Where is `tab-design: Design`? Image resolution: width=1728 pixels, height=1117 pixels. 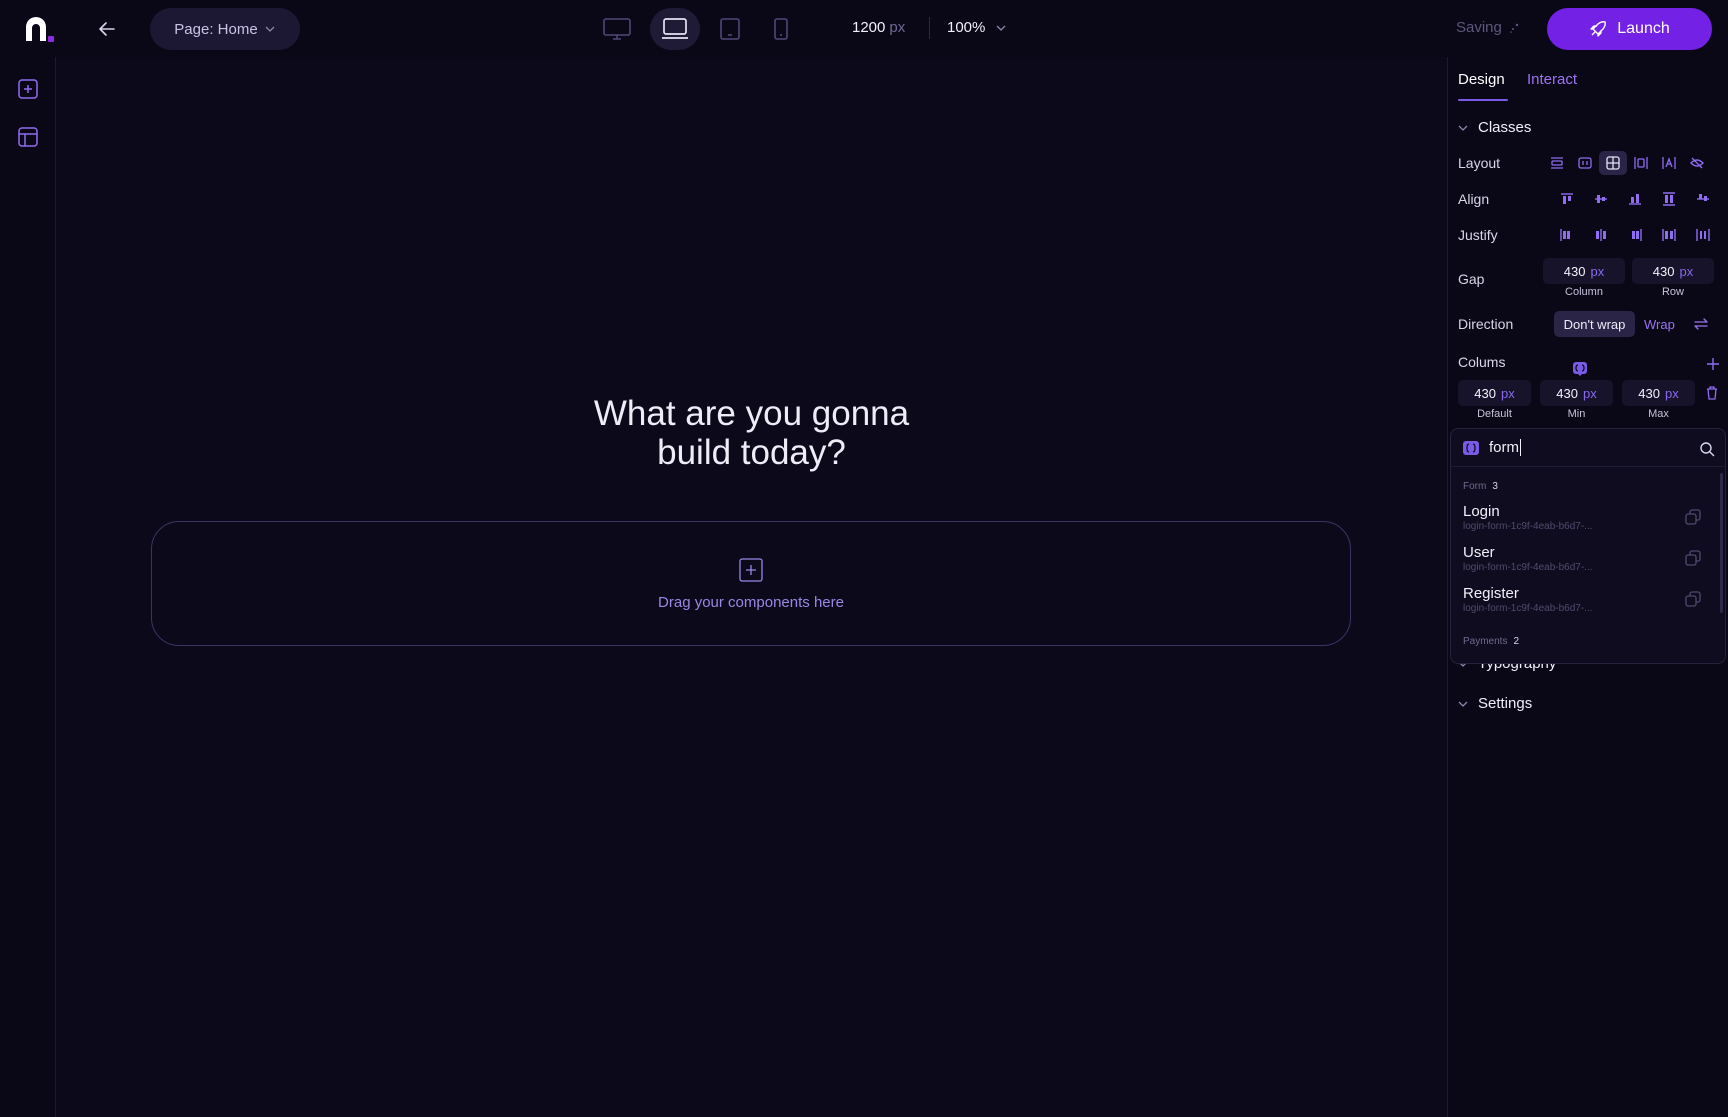
tab-design: Design is located at coordinates (1481, 79).